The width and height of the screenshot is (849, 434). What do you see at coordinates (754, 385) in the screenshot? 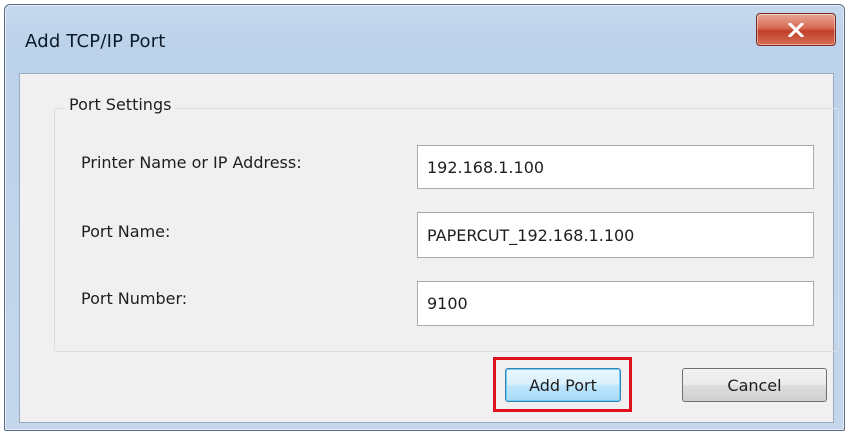
I see `cancel-button: Cancel` at bounding box center [754, 385].